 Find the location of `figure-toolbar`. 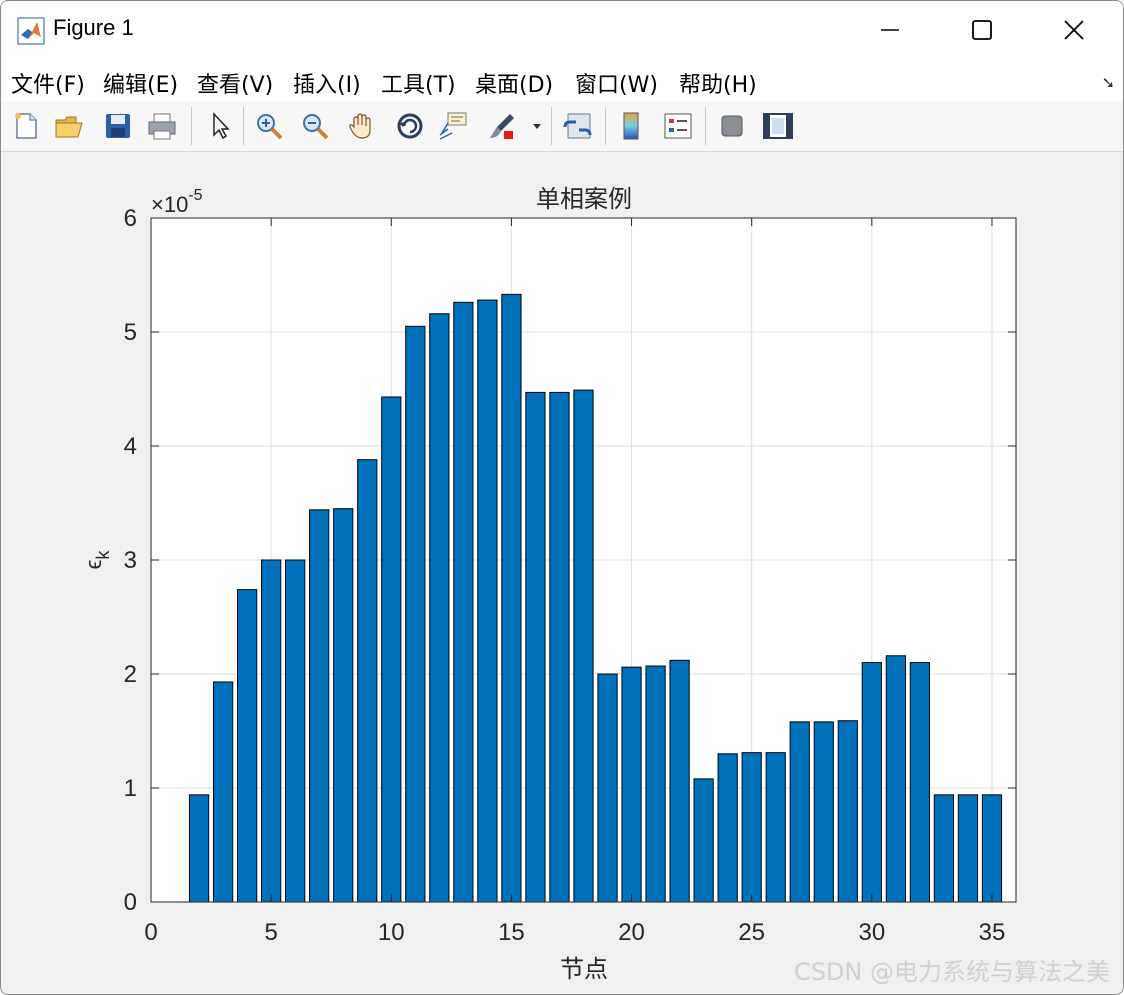

figure-toolbar is located at coordinates (562, 126).